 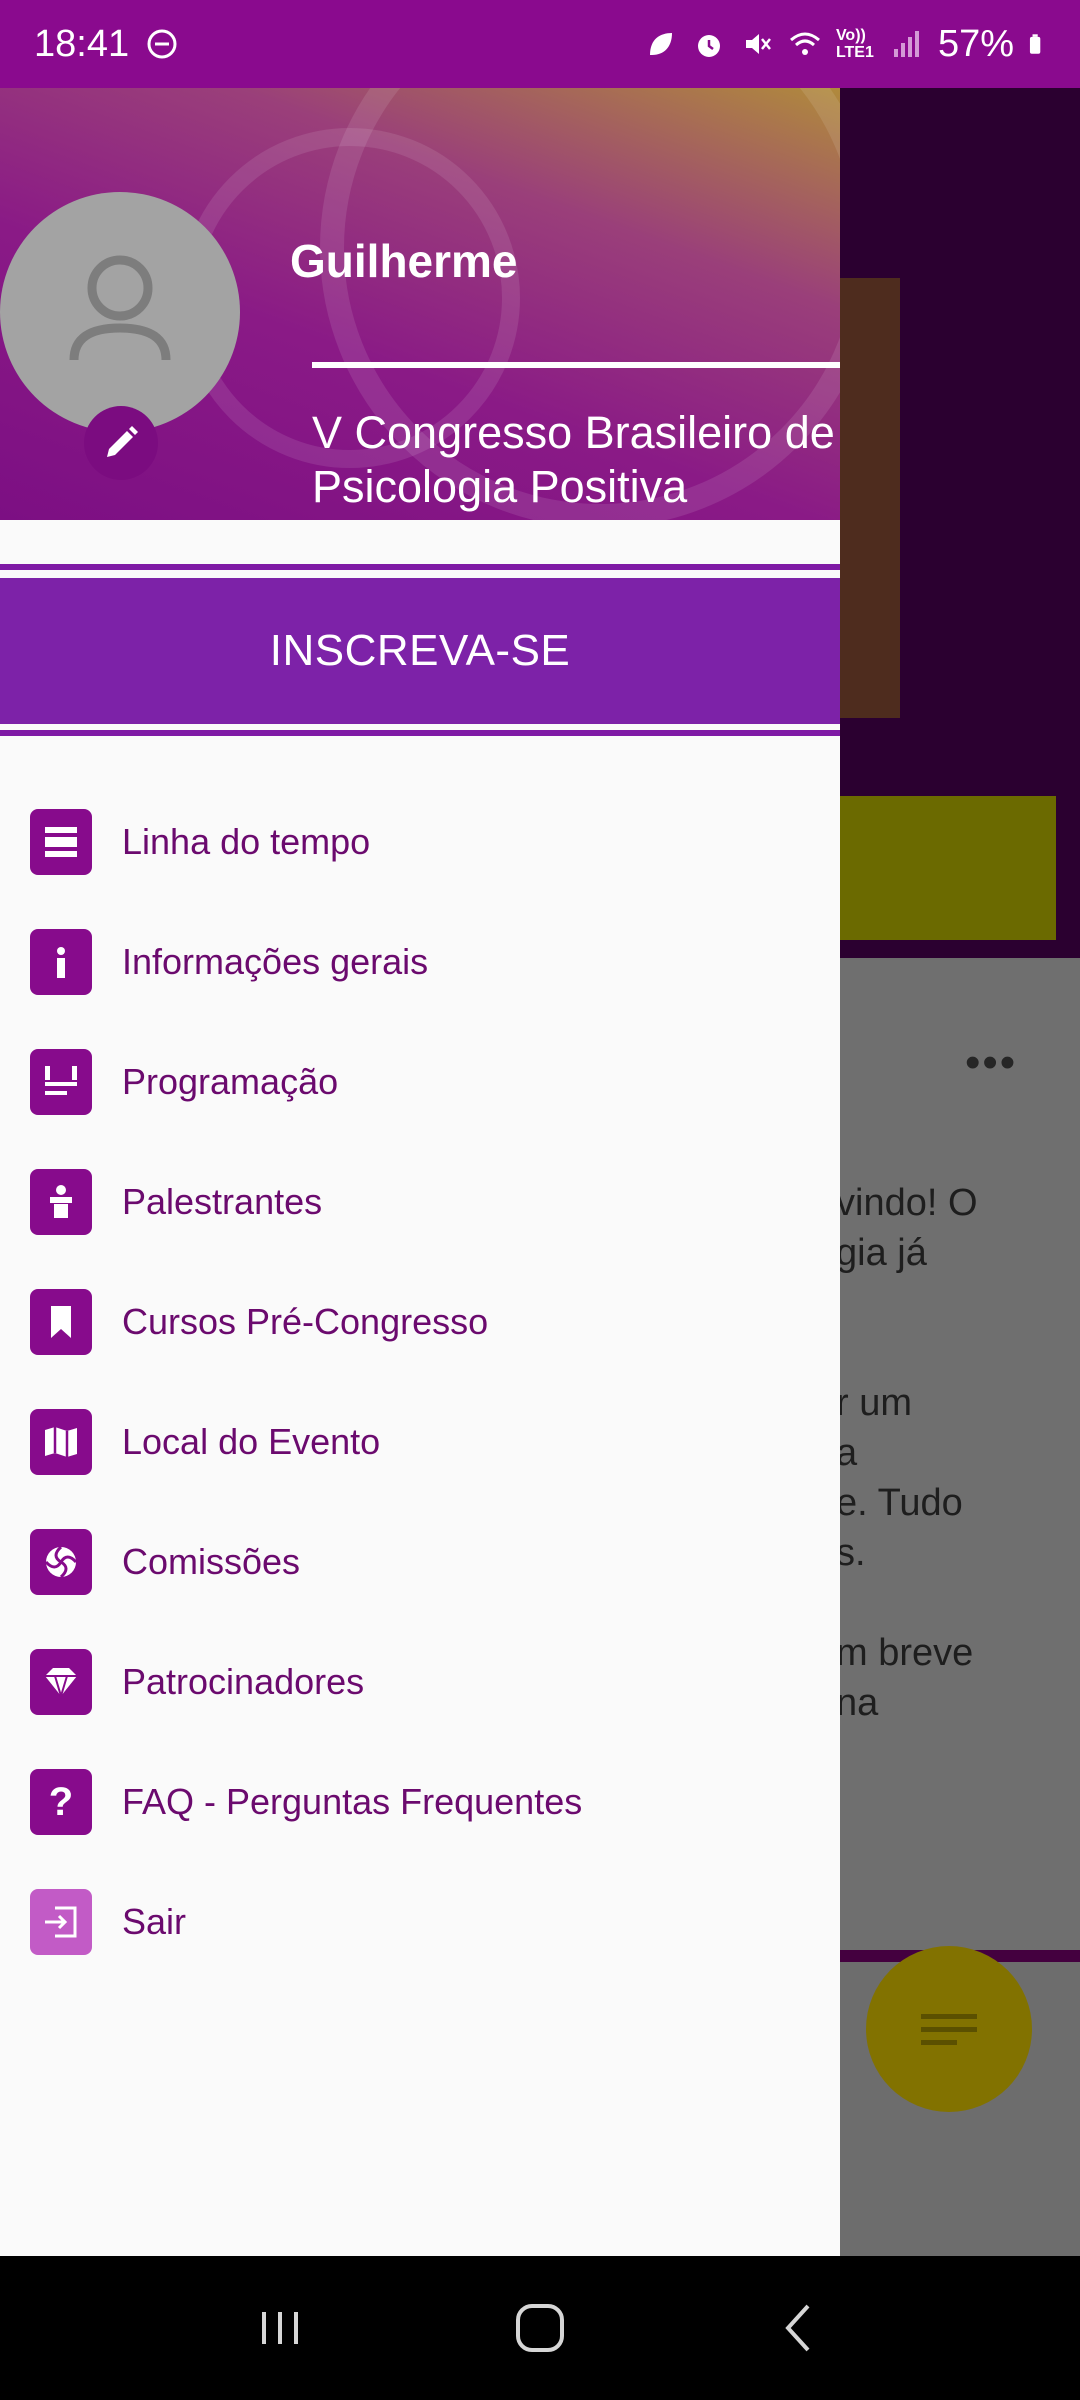 I want to click on background-text-line: a, so click(x=847, y=1453).